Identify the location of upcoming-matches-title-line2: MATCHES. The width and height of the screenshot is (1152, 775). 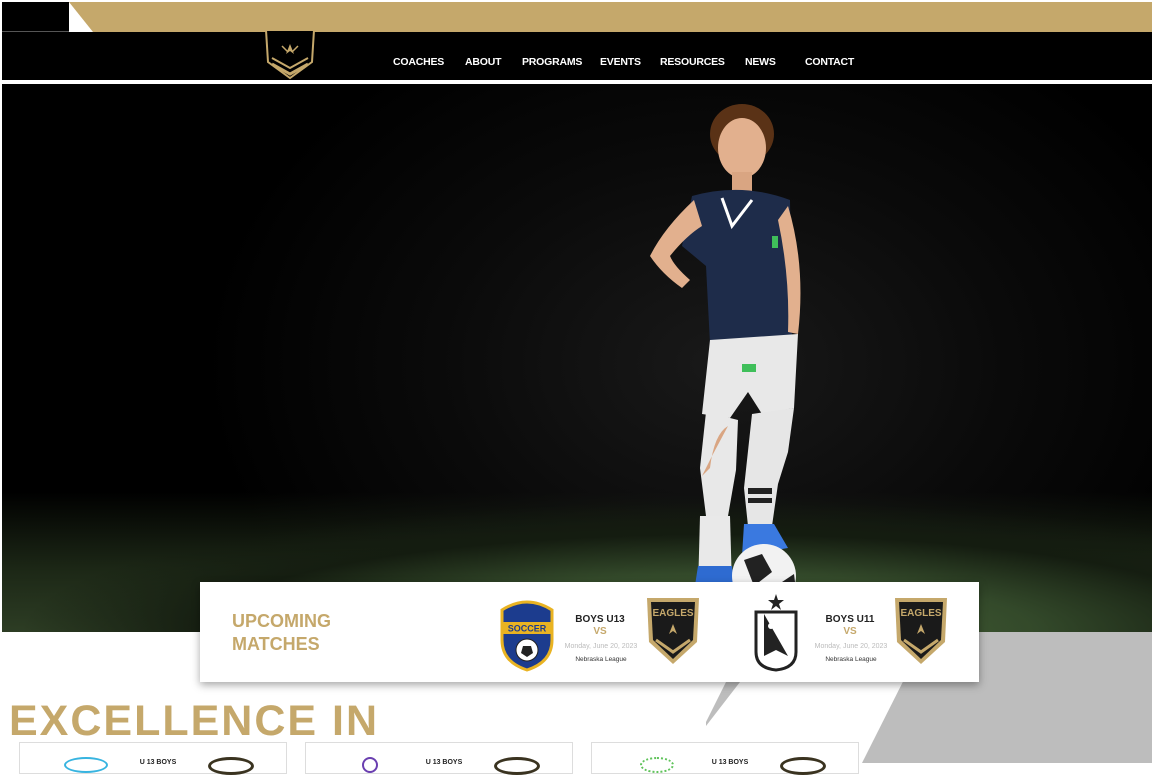
(276, 644).